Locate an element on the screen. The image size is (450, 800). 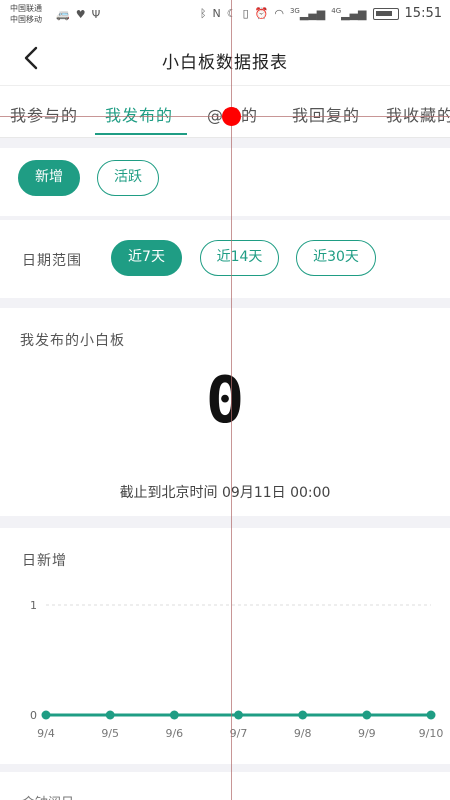
date-range-label: 日期范围 is located at coordinates (52, 261).